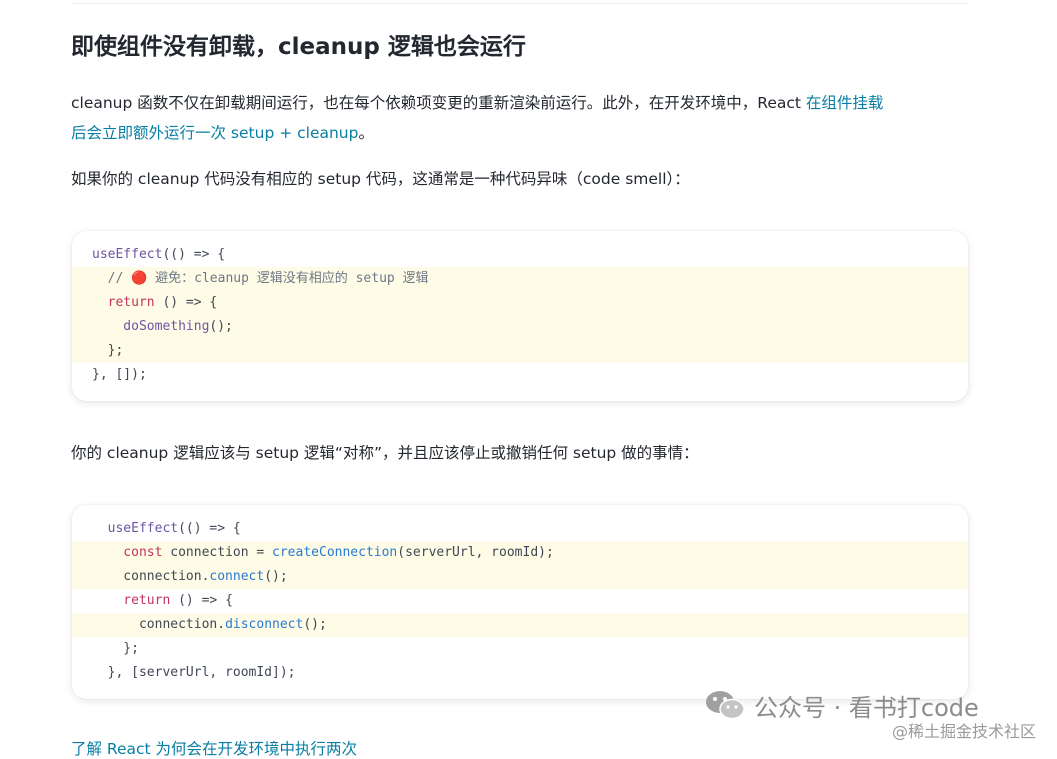 Image resolution: width=1057 pixels, height=759 pixels. I want to click on red-circle-icon: 🔴, so click(139, 278).